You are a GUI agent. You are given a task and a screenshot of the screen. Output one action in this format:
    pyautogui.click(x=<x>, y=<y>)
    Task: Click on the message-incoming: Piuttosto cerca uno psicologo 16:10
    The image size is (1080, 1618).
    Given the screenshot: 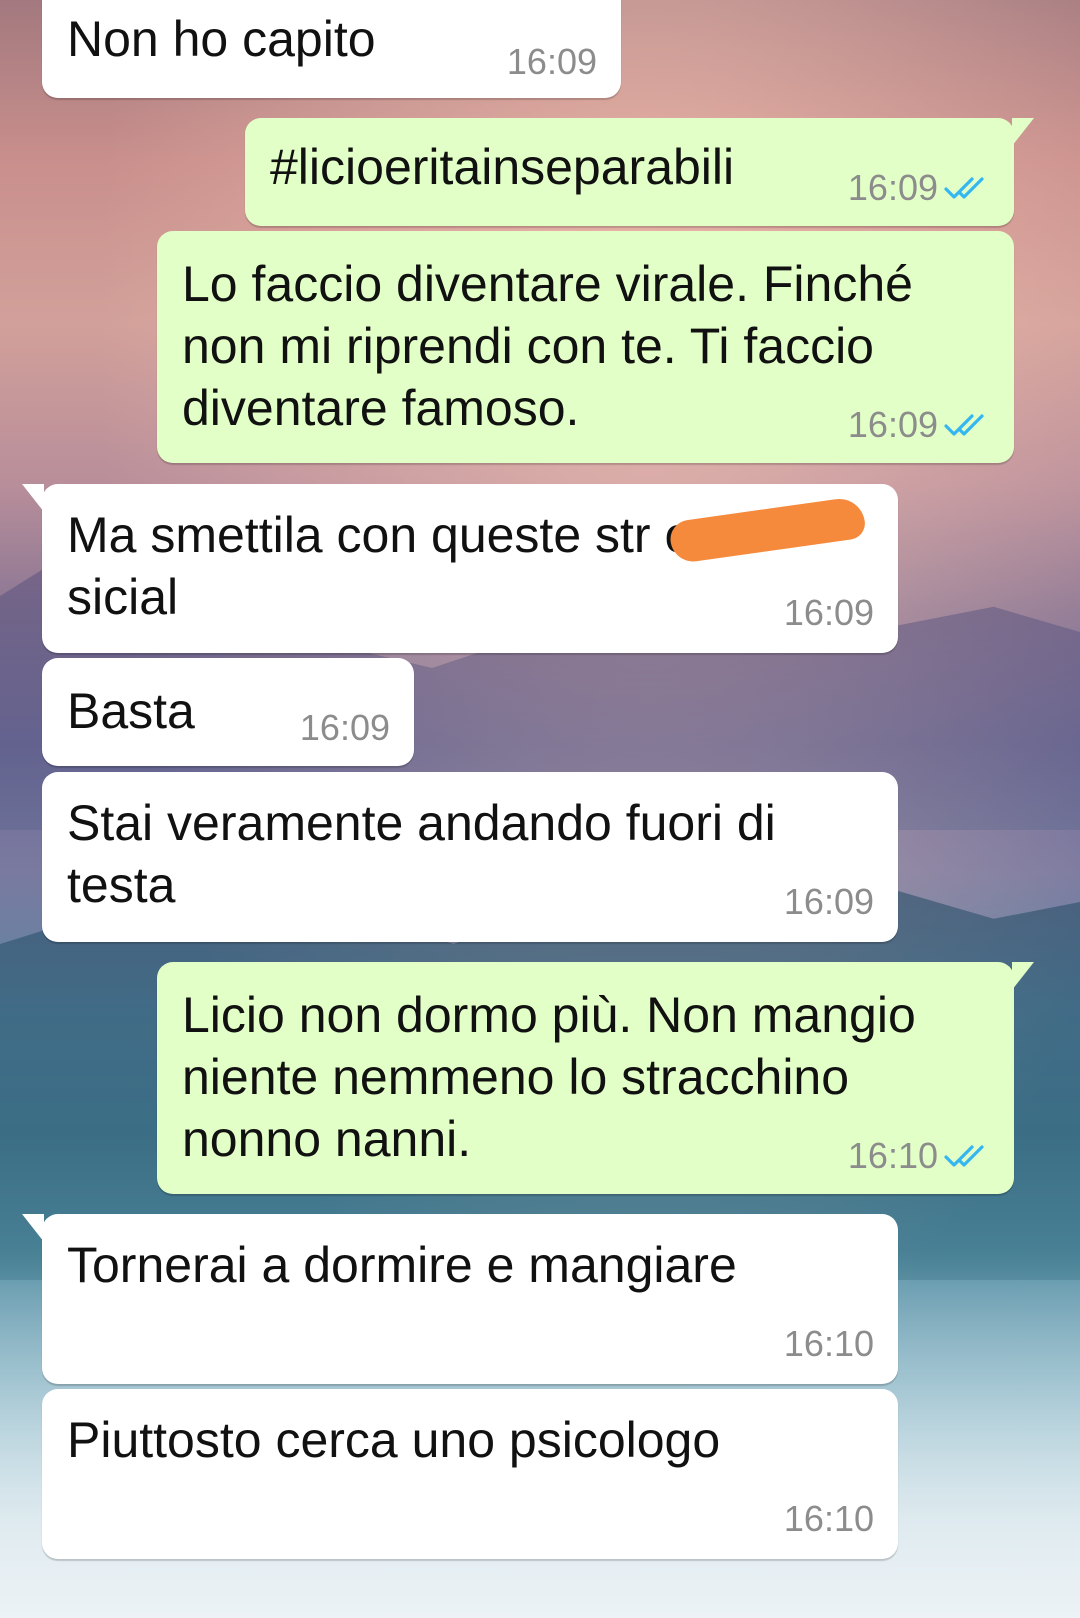 What is the action you would take?
    pyautogui.click(x=470, y=1474)
    